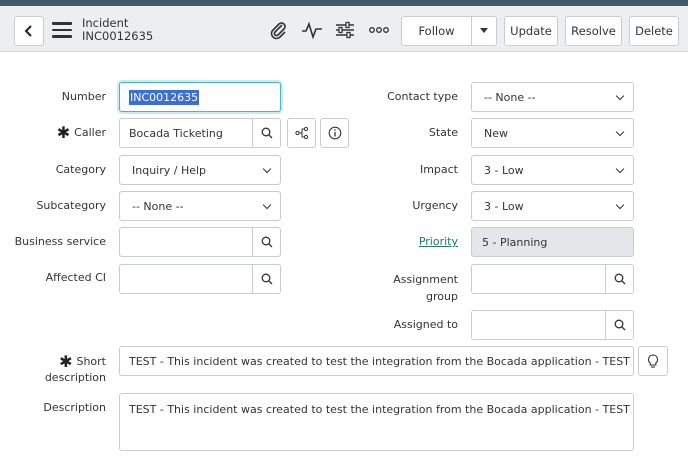 The image size is (688, 466). I want to click on impact-label: Impact, so click(438, 169).